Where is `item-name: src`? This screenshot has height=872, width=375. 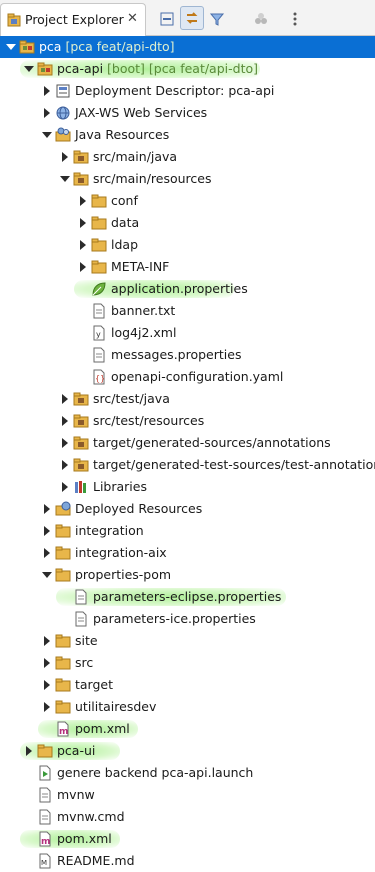
item-name: src is located at coordinates (84, 662).